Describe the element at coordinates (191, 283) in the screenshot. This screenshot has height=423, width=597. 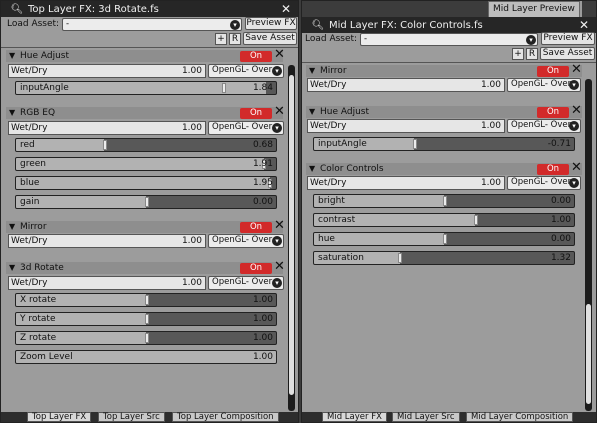
I see `wet-dry-value: 1.00` at that location.